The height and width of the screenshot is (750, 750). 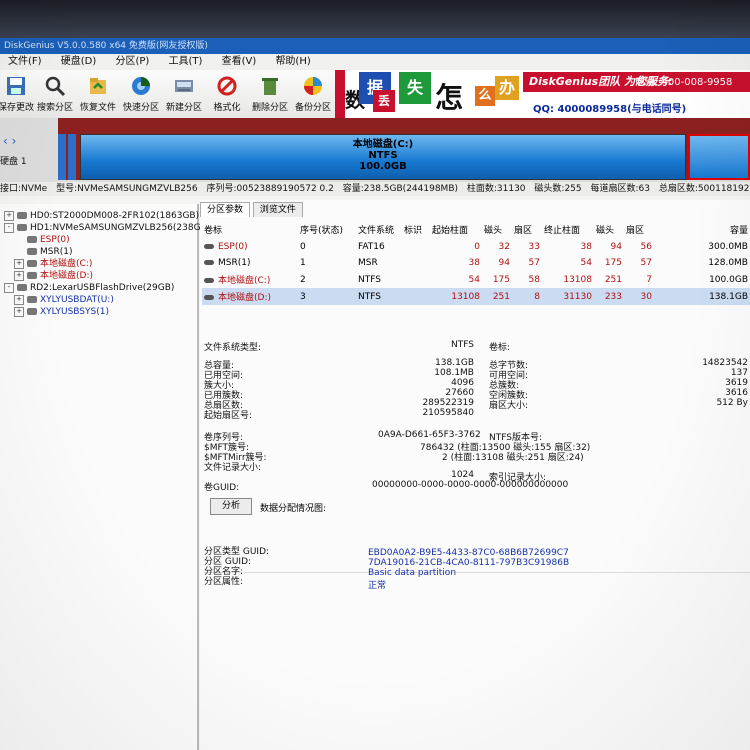 I want to click on disk-nav-arrows: ‹ ›, so click(x=9, y=141).